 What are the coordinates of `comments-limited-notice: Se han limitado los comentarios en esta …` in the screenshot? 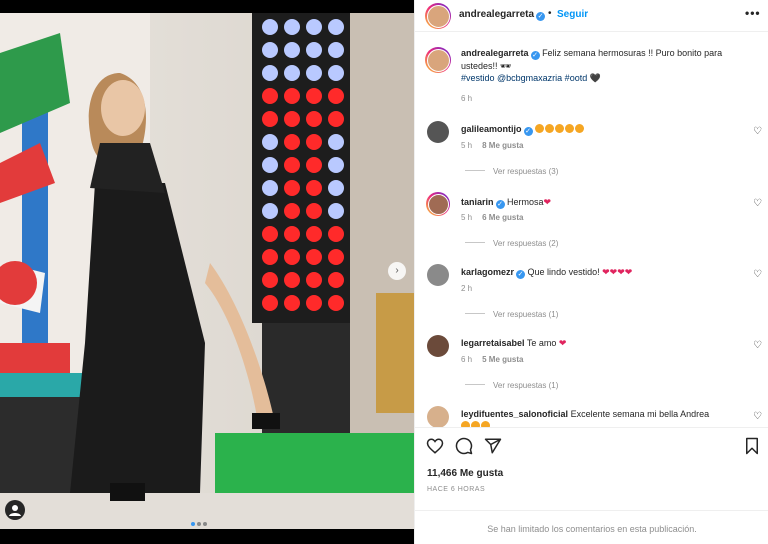 It's located at (591, 527).